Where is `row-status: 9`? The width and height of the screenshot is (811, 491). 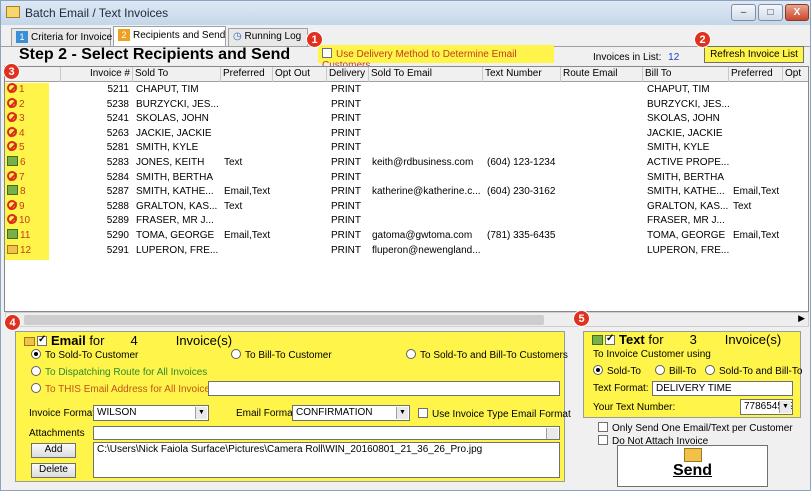
row-status: 9 is located at coordinates (29, 206).